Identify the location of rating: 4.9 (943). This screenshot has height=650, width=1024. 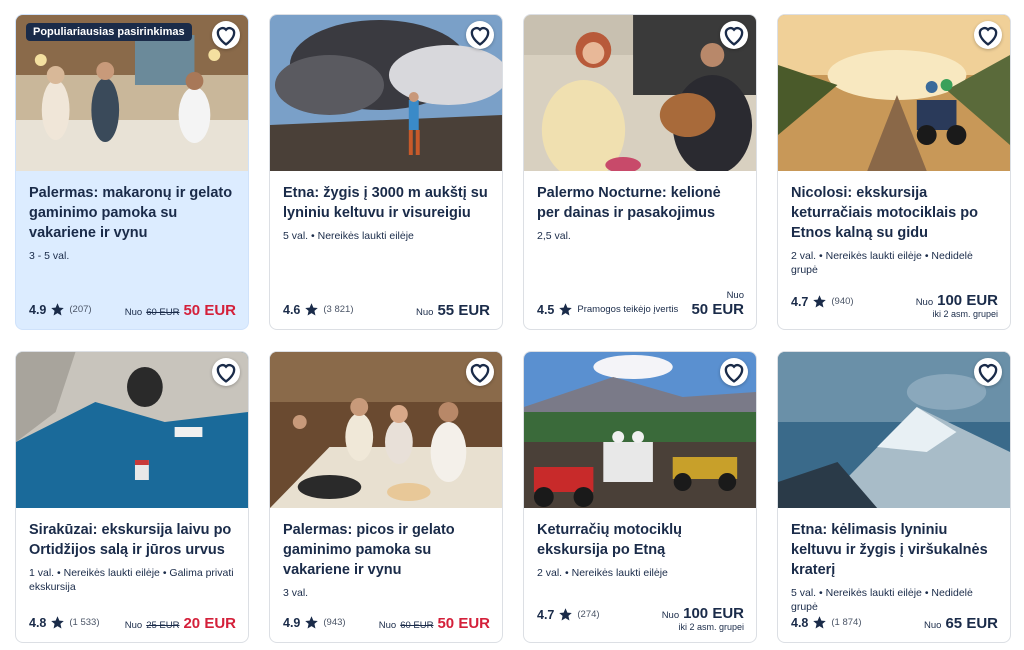
(314, 622).